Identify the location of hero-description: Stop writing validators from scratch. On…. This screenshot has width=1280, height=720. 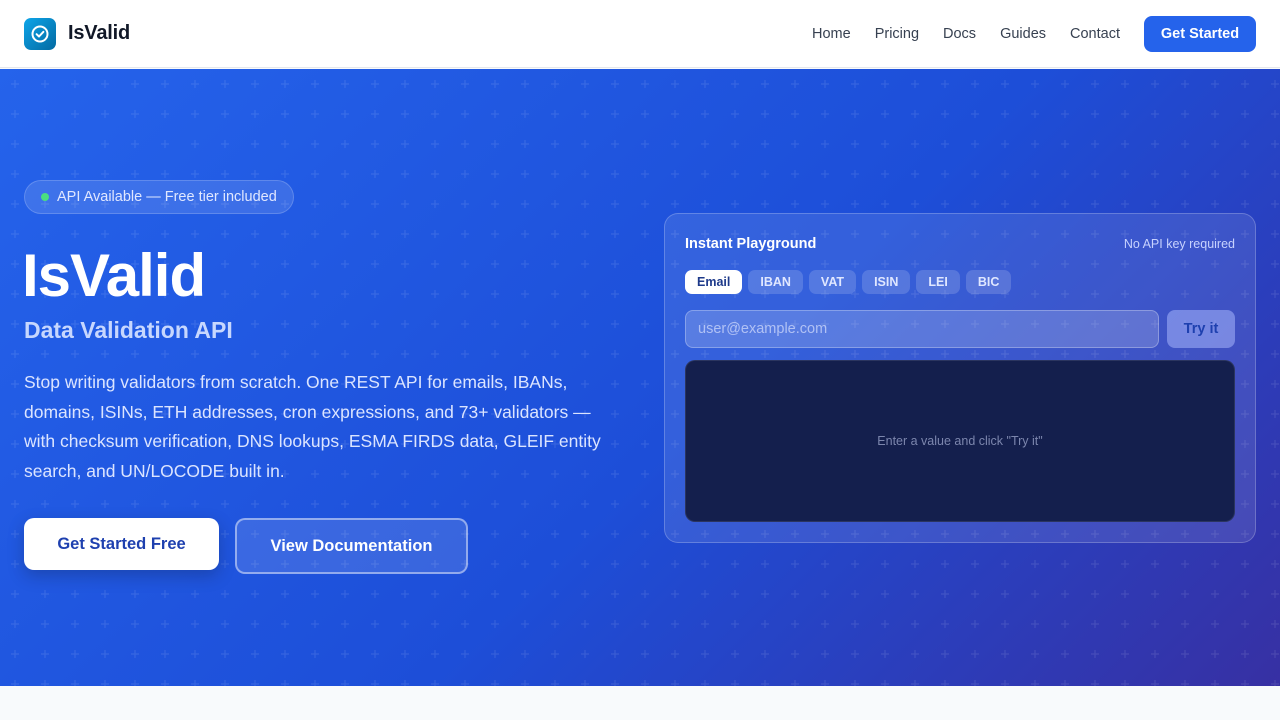
(312, 426).